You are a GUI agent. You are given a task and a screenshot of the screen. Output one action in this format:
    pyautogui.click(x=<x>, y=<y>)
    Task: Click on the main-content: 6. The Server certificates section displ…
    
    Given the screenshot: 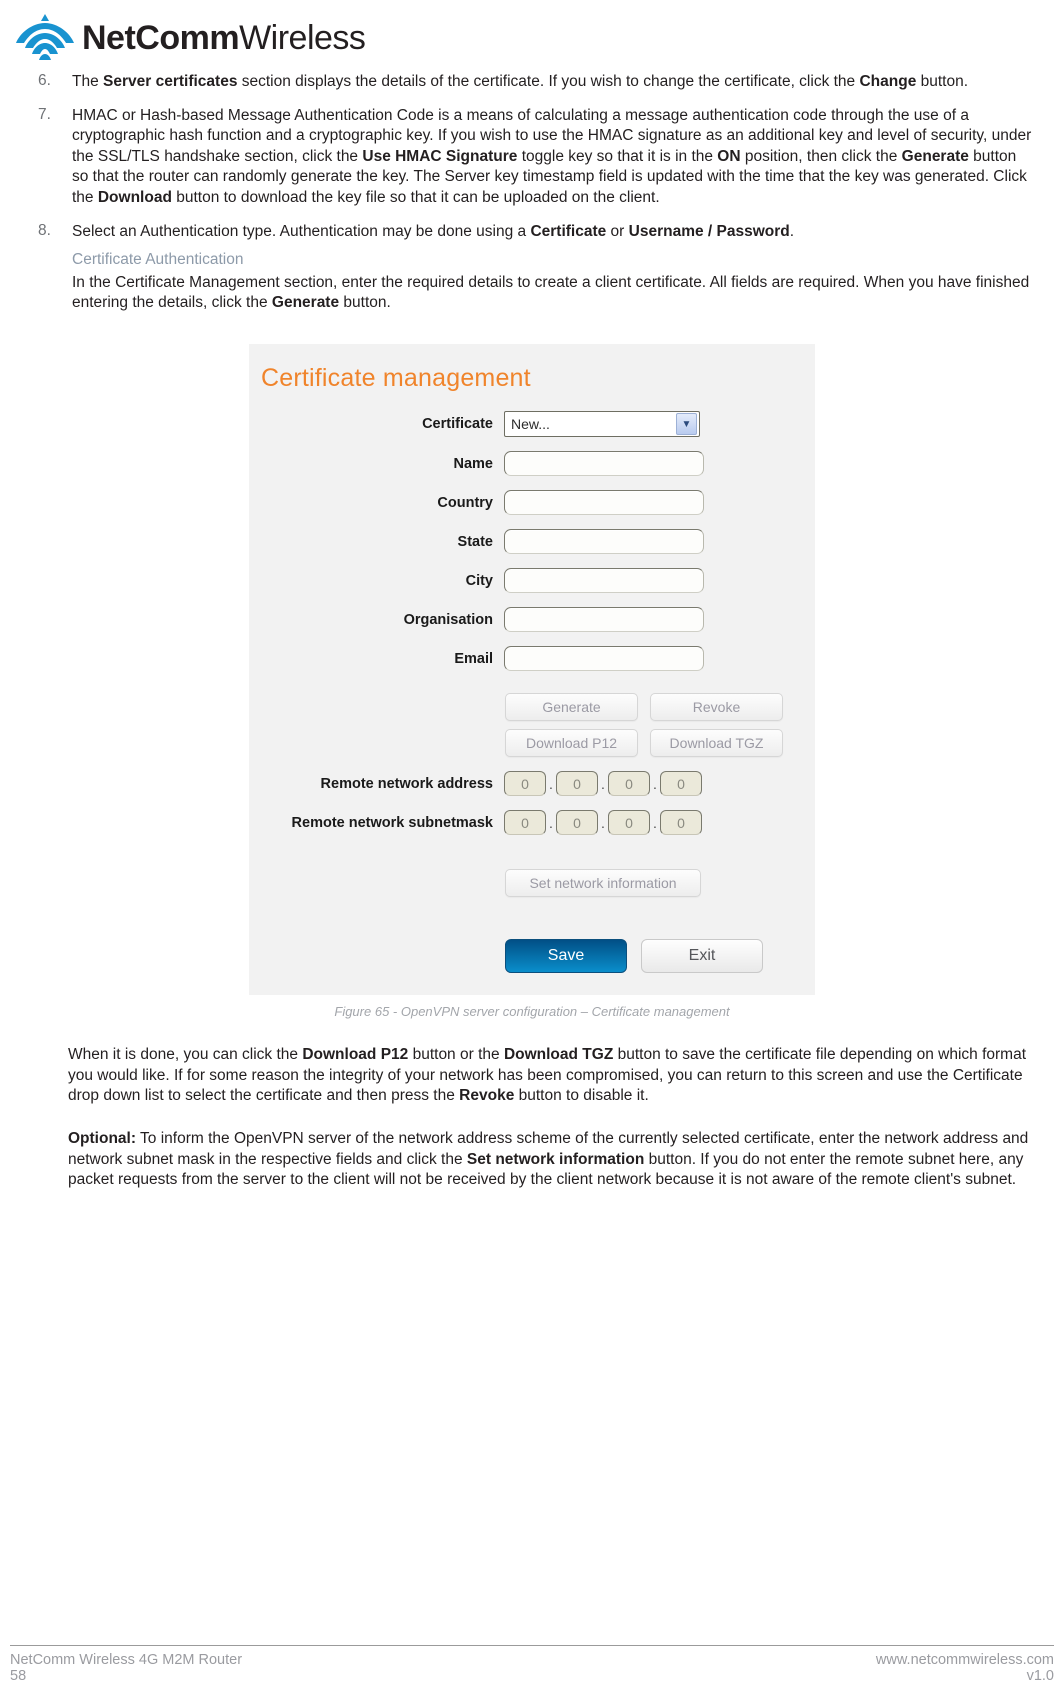 What is the action you would take?
    pyautogui.click(x=532, y=193)
    